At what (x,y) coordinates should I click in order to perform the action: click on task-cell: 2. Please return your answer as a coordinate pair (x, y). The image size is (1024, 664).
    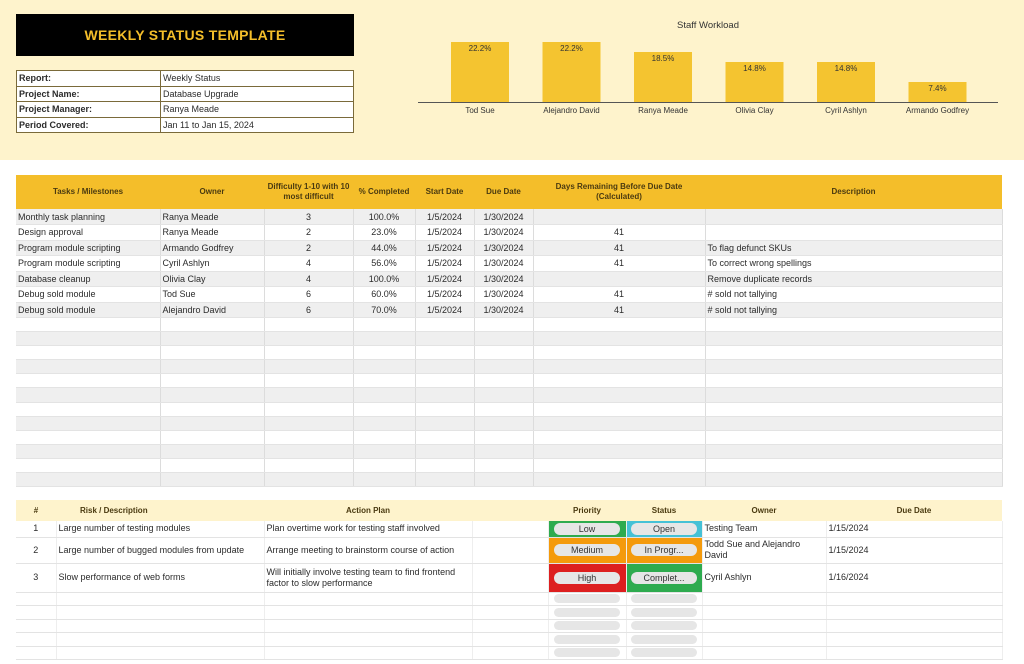
    Looking at the image, I should click on (309, 232).